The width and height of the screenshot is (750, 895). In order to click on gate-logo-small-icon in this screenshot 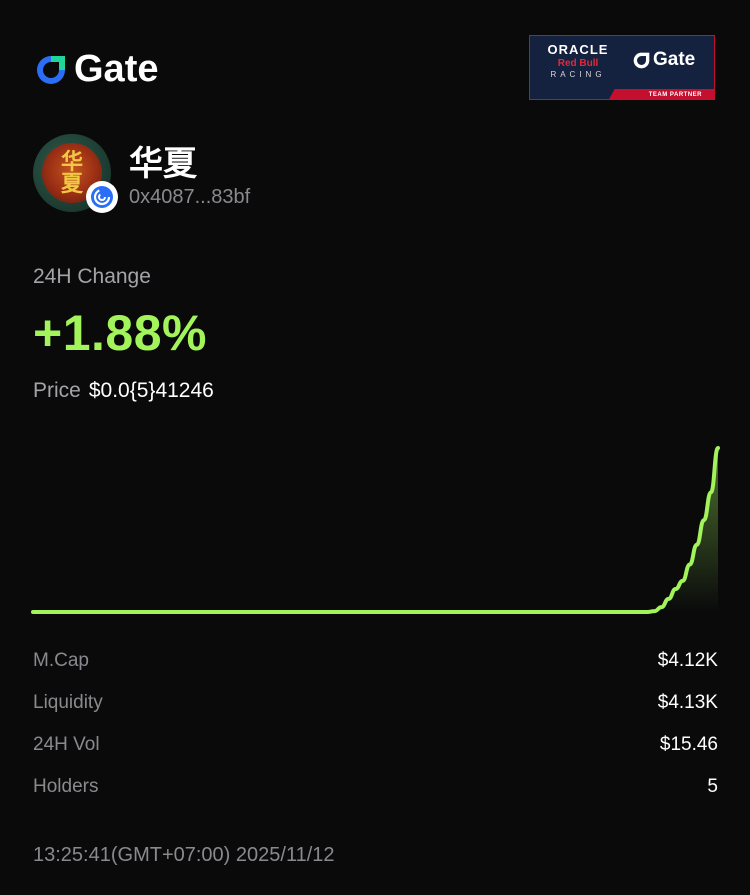, I will do `click(641, 60)`.